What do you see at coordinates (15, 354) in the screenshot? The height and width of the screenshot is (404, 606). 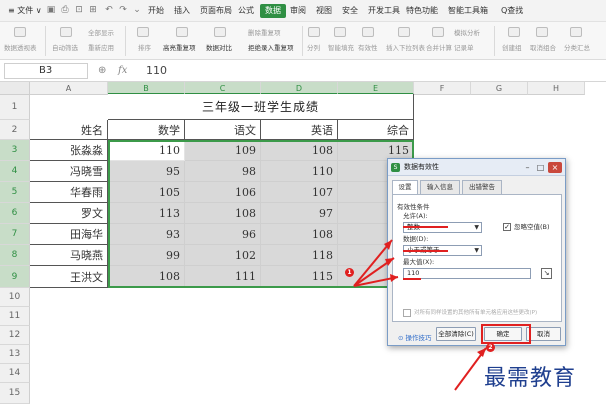 I see `row-header: 13` at bounding box center [15, 354].